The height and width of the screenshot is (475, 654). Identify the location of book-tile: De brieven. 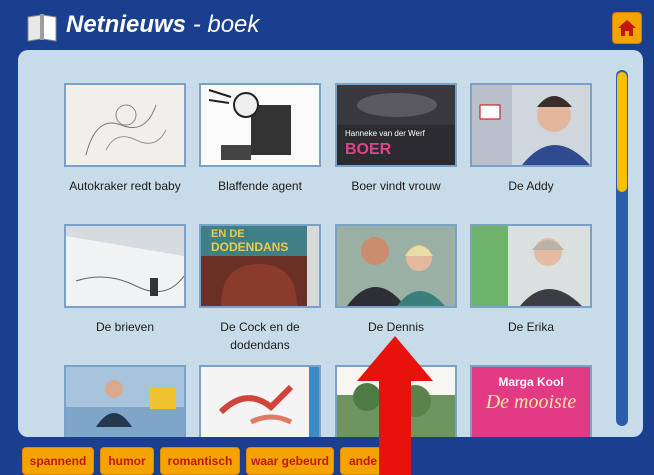
(125, 280).